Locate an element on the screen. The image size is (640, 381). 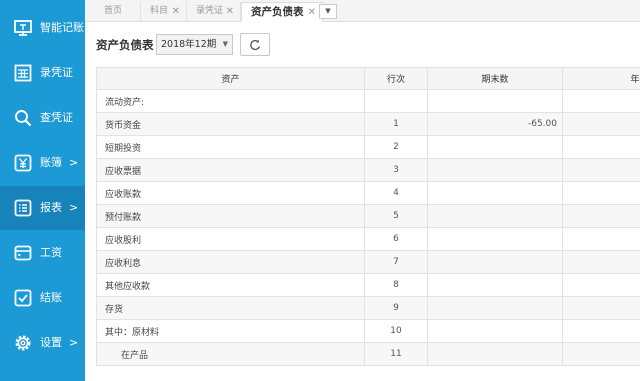
nav-label: 录凭证 is located at coordinates (56, 72).